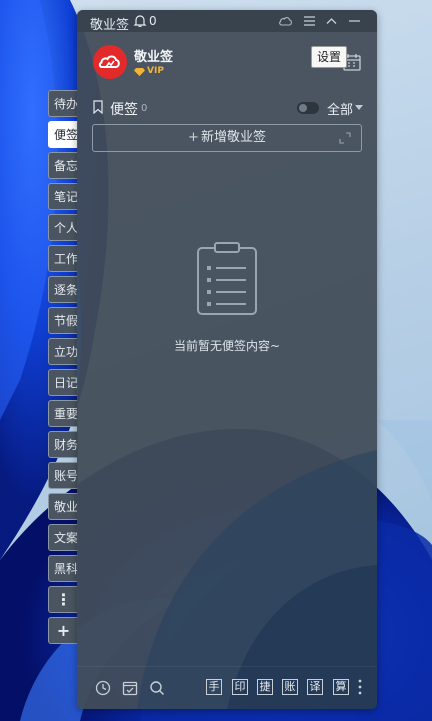 This screenshot has height=721, width=432. Describe the element at coordinates (124, 110) in the screenshot. I see `notes-heading: 便签` at that location.